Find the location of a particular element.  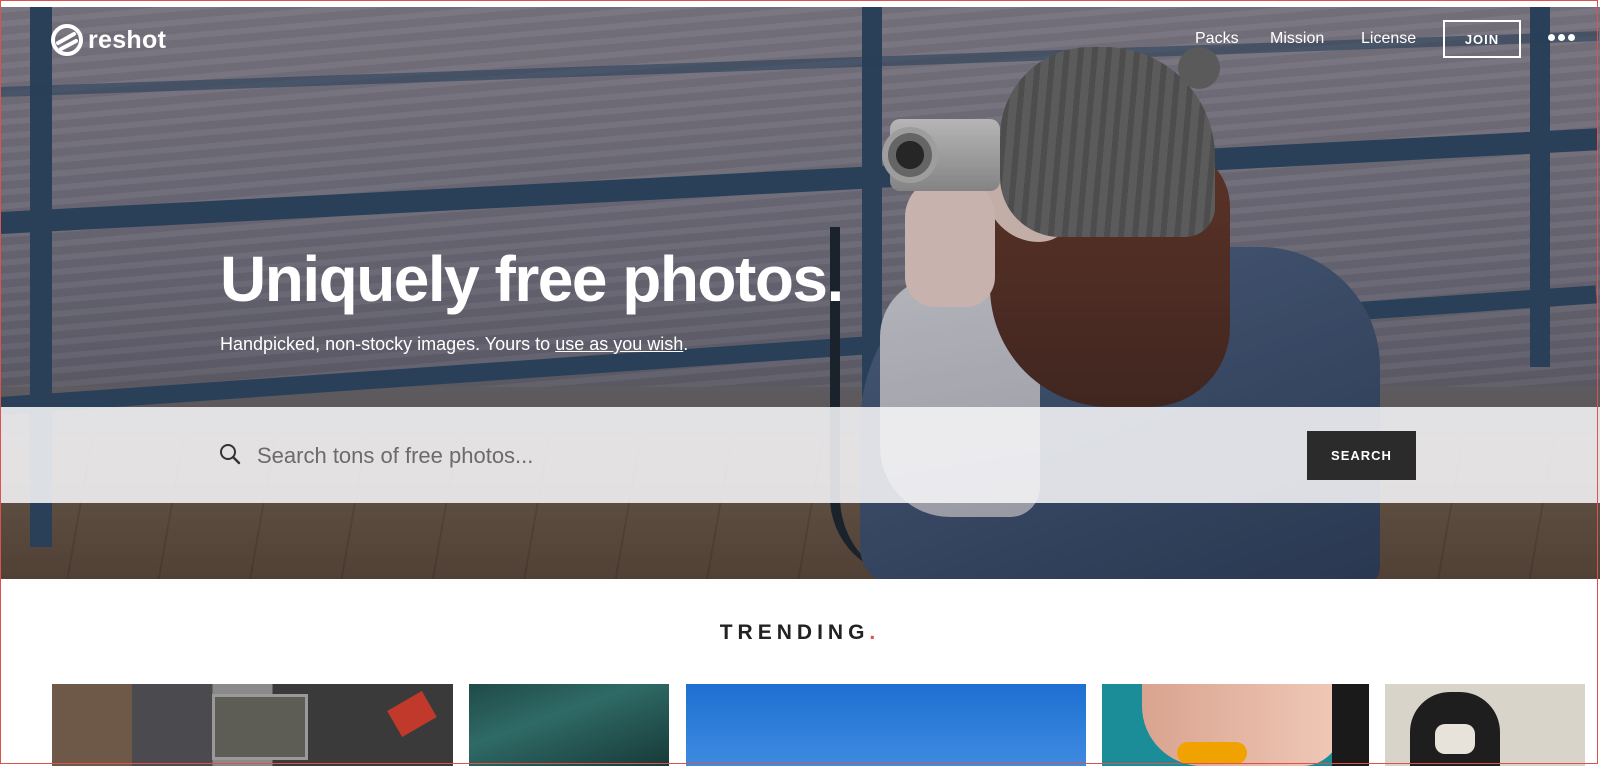

nav-license: License is located at coordinates (1388, 39).